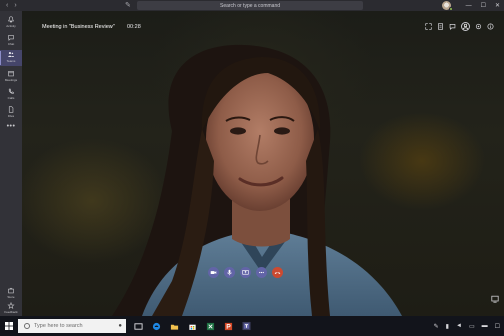 Image resolution: width=504 pixels, height=336 pixels. I want to click on microphone-icon: ●, so click(120, 326).